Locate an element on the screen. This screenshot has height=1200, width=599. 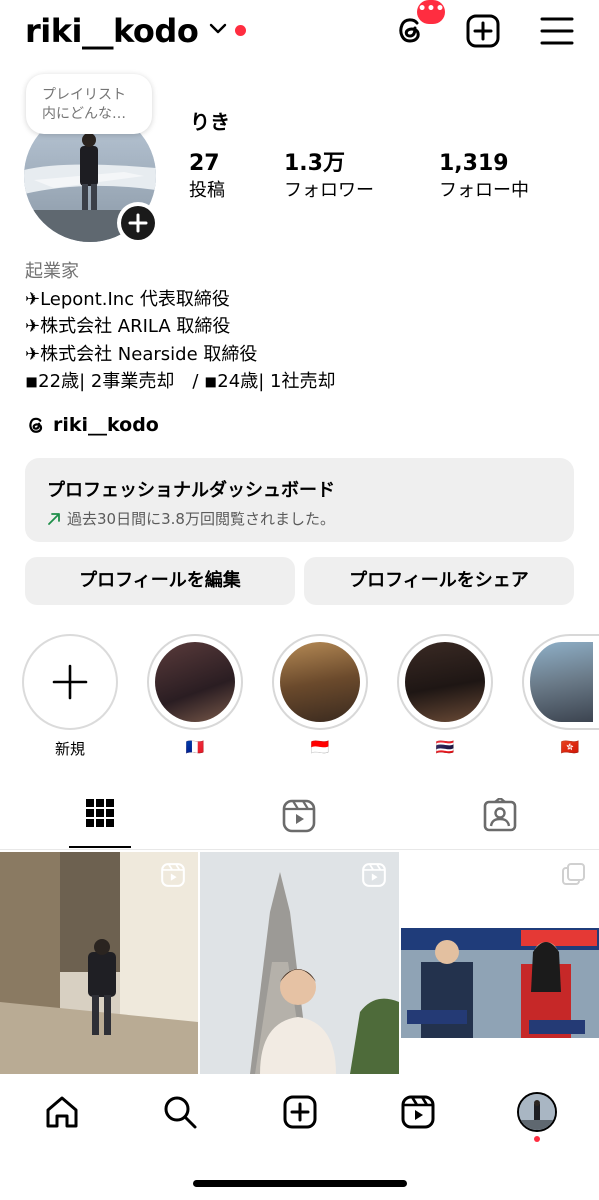
threads-profile-link: riki__kodo is located at coordinates (92, 425).